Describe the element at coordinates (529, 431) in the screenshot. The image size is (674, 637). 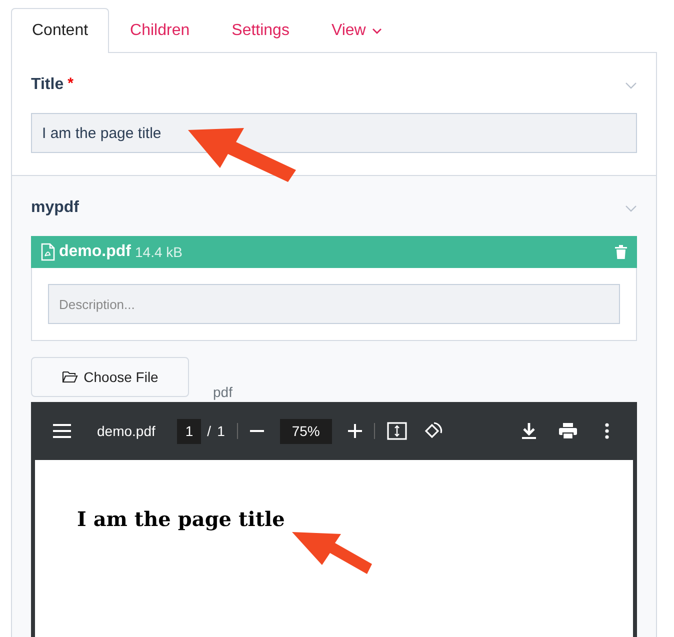
I see `download-icon` at that location.